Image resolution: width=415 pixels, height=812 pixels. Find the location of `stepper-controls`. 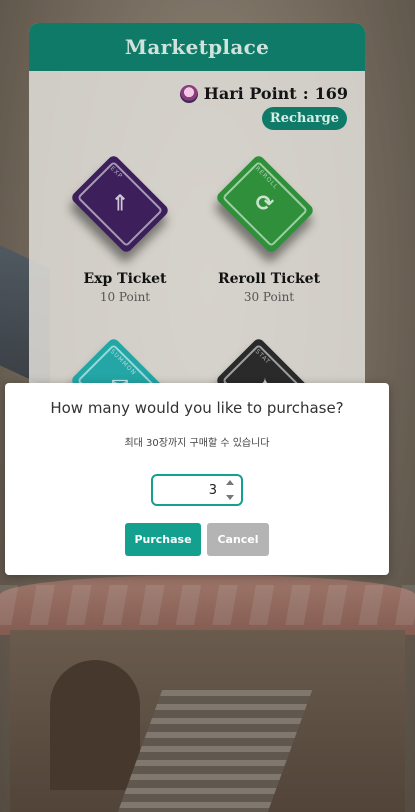

stepper-controls is located at coordinates (230, 490).